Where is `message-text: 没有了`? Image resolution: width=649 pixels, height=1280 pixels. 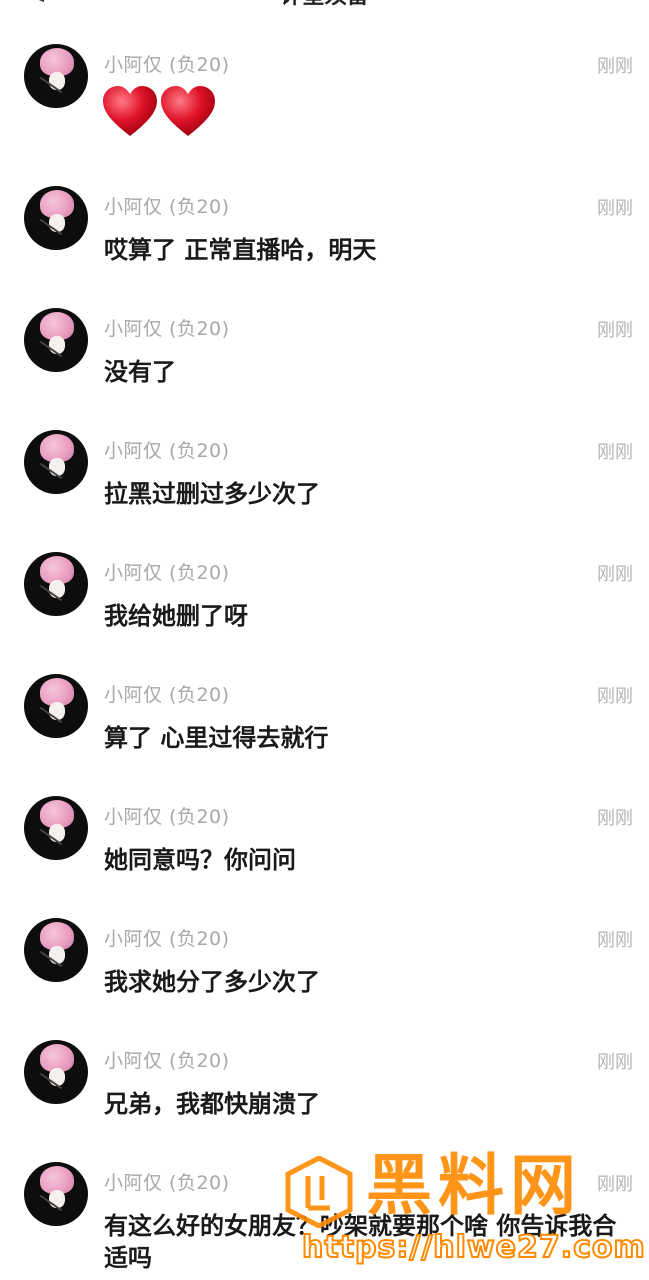 message-text: 没有了 is located at coordinates (140, 372).